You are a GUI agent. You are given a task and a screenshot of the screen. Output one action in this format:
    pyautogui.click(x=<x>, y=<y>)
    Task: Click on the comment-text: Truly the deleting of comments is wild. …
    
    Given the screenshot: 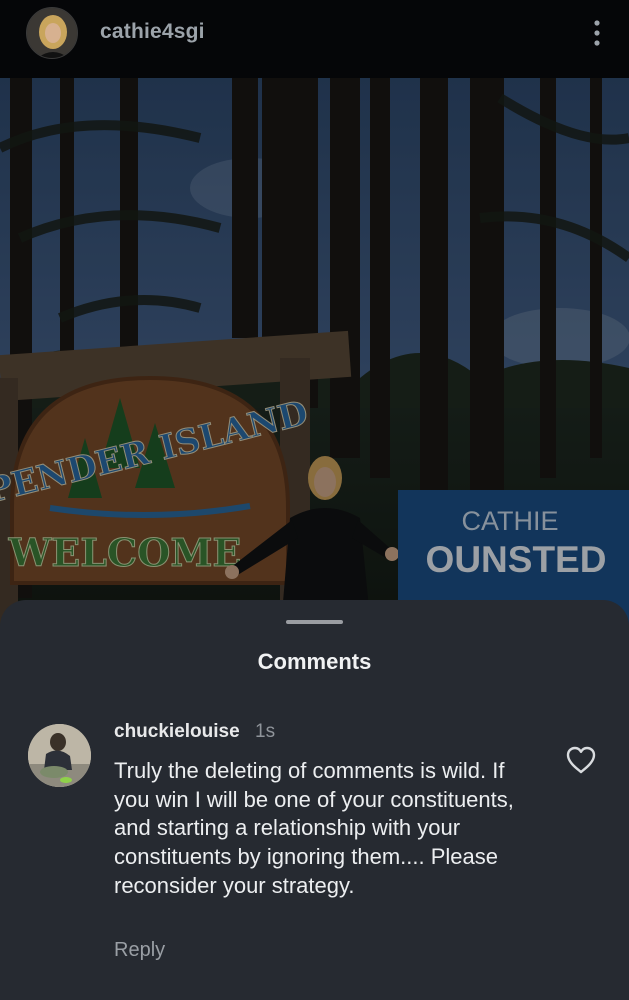 What is the action you would take?
    pyautogui.click(x=314, y=828)
    